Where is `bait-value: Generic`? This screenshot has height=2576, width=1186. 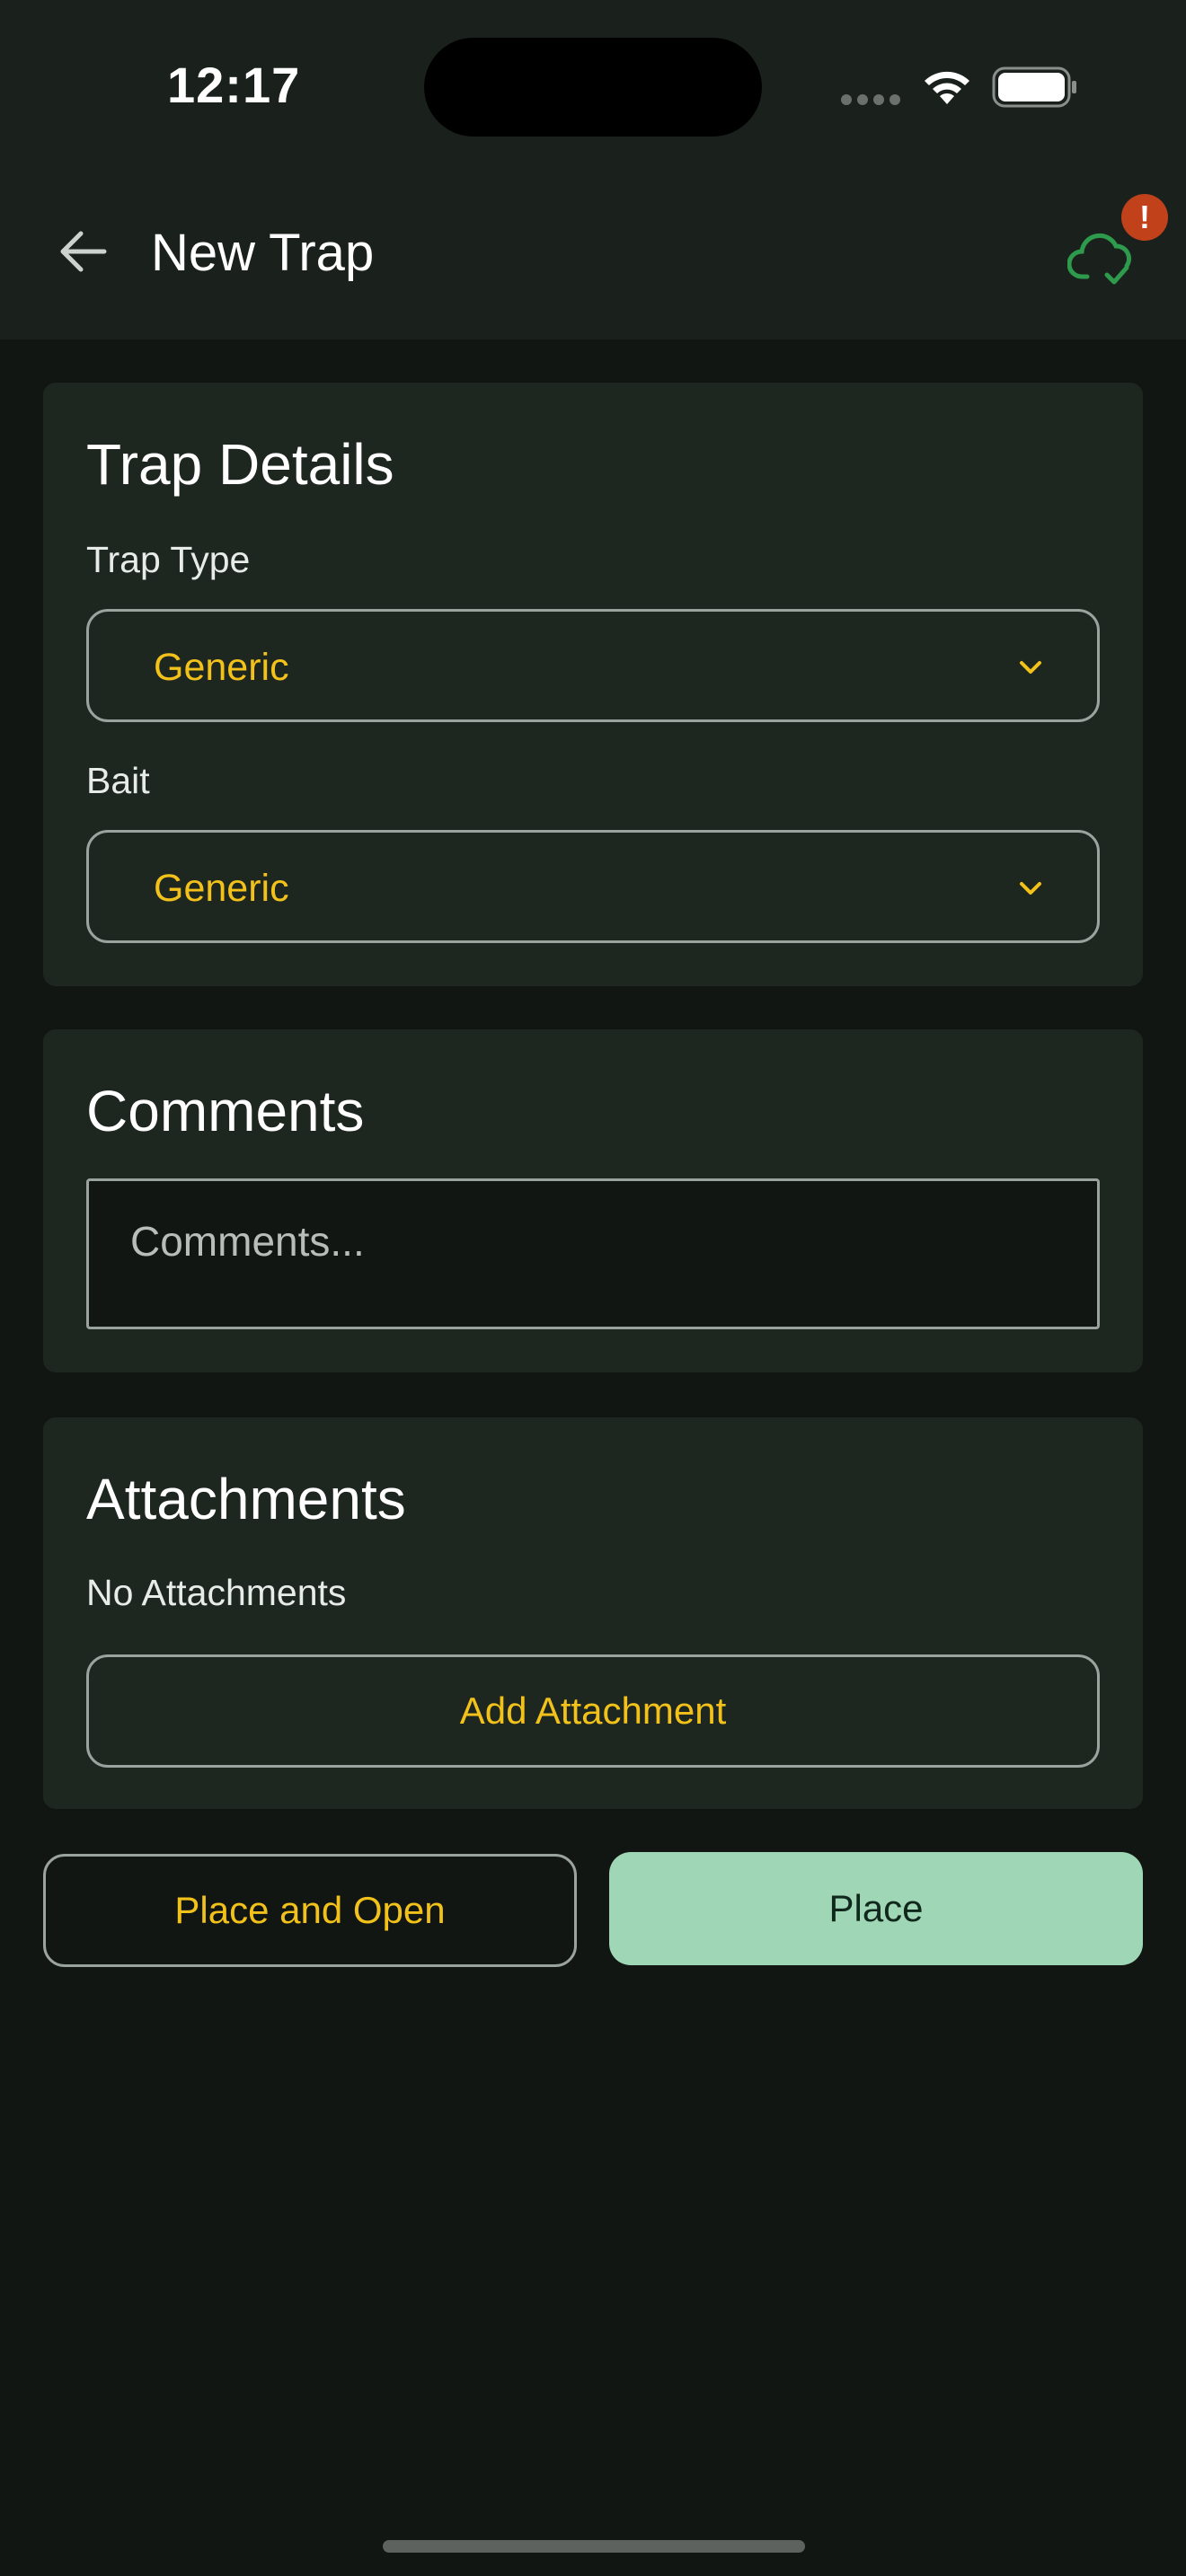
bait-value: Generic is located at coordinates (221, 888).